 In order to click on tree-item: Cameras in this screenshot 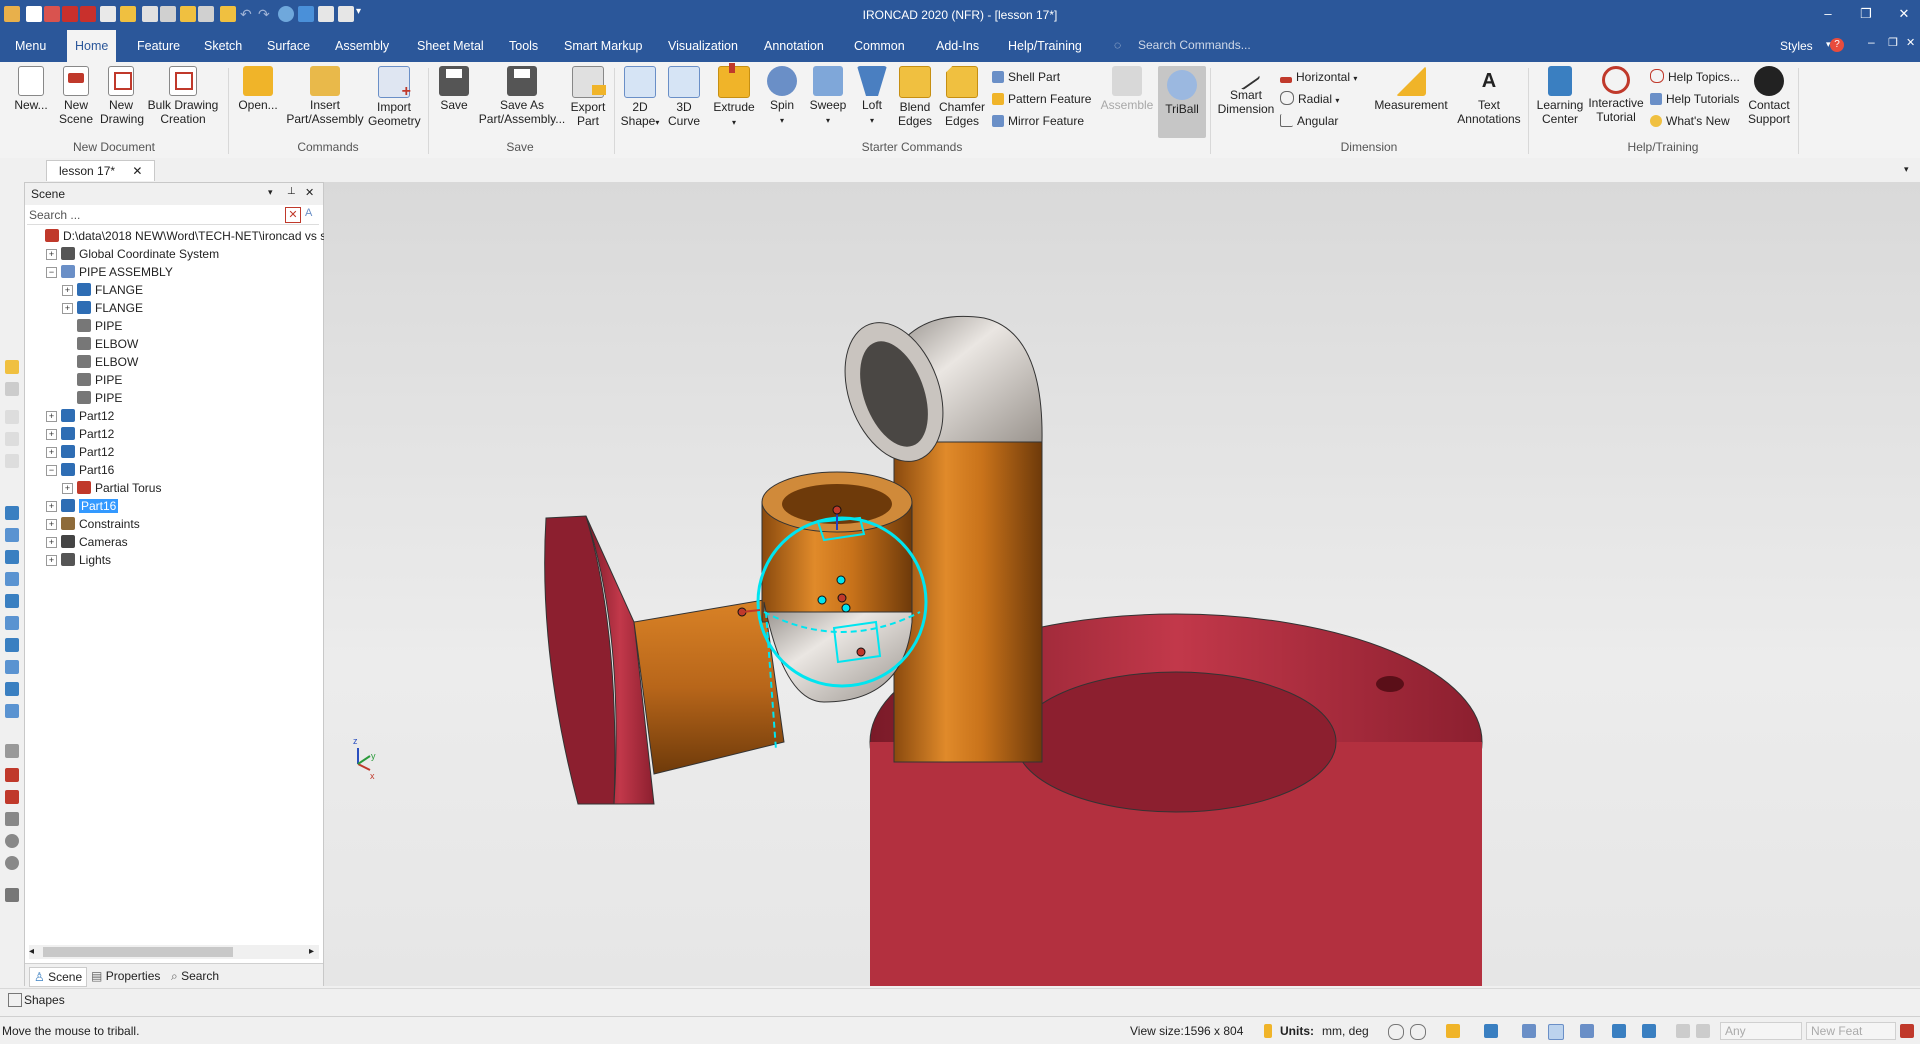, I will do `click(94, 542)`.